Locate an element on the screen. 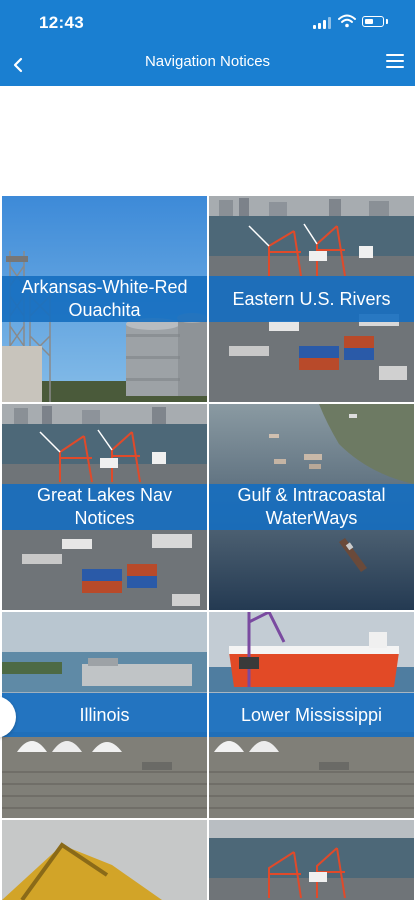 This screenshot has height=900, width=415. tile-label-band: Gulf & Intracoastal WaterWays is located at coordinates (311, 507).